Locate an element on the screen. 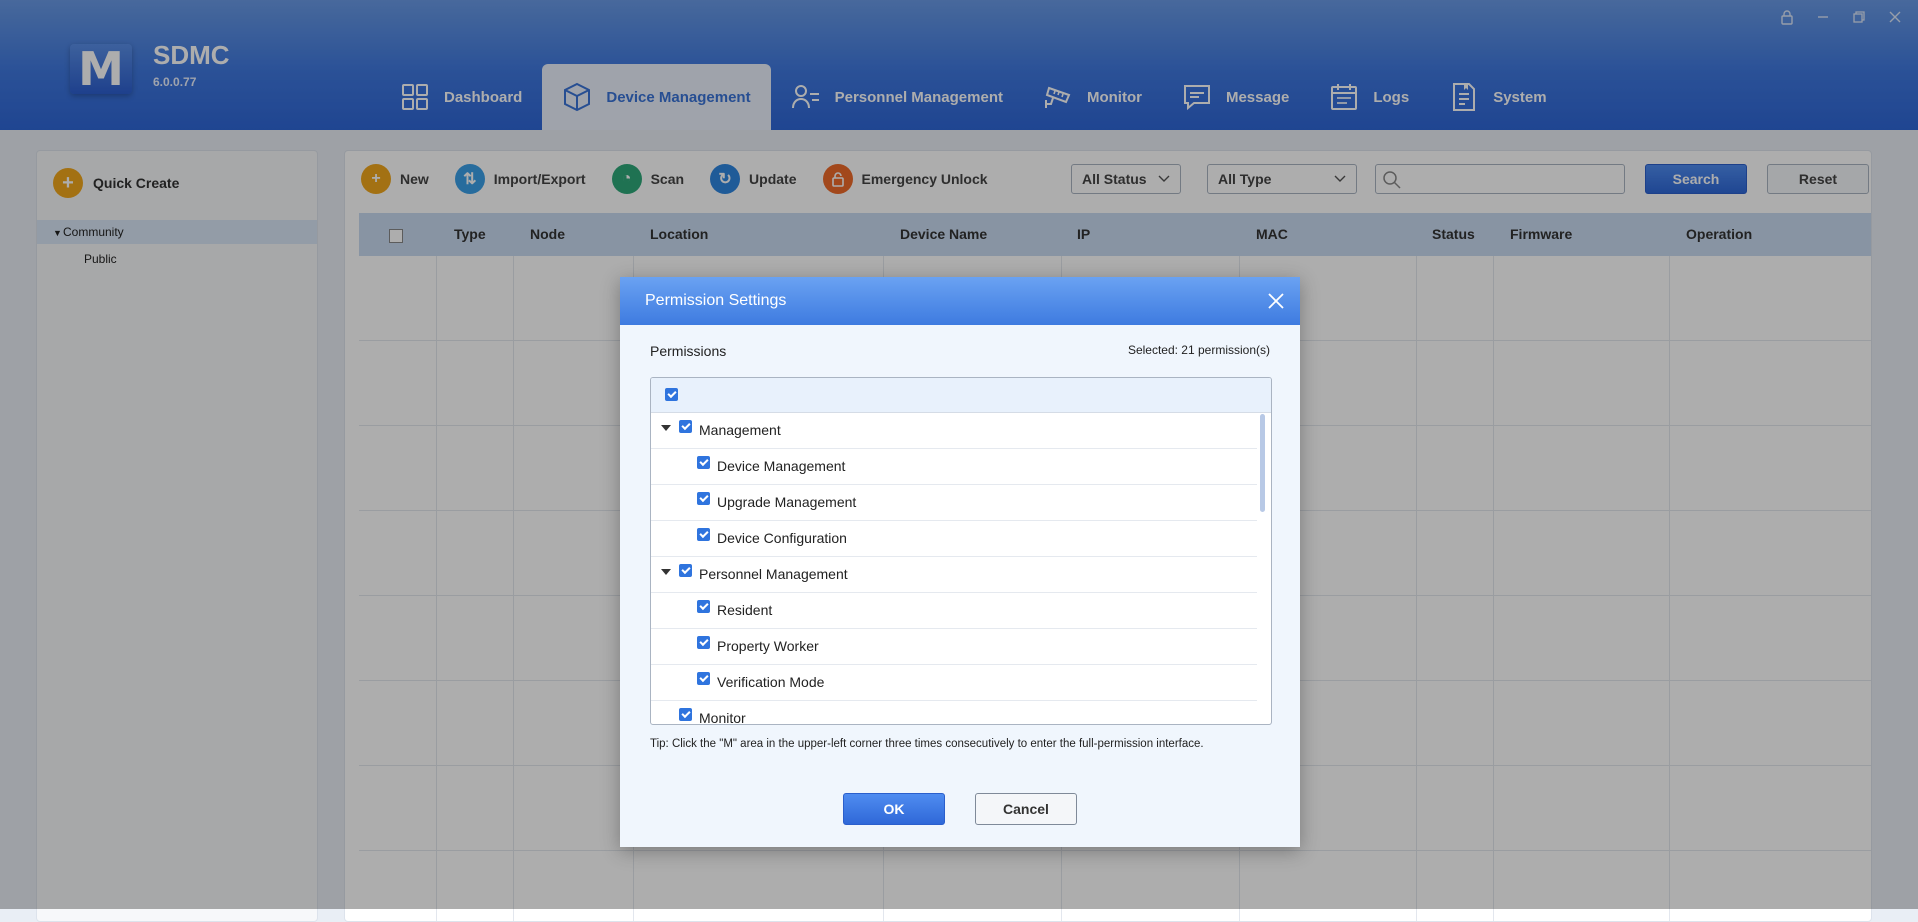  permission-row-monitor: Monitor is located at coordinates (954, 712).